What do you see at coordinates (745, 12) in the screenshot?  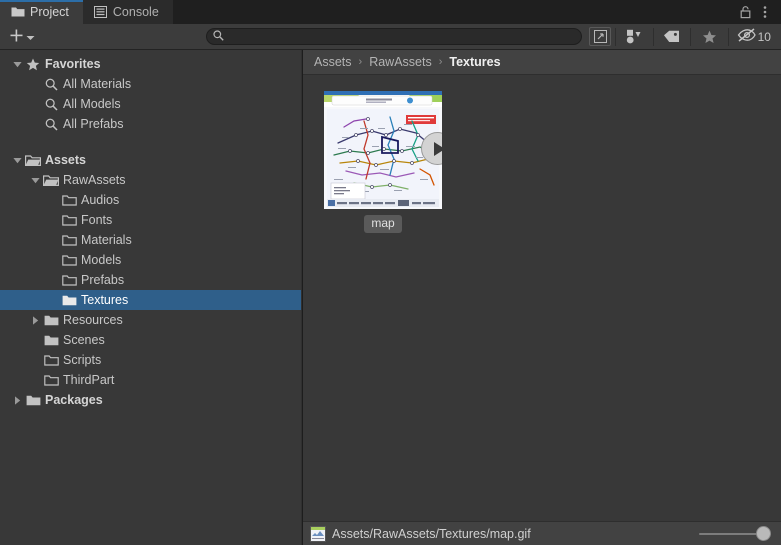 I see `lock-open-icon` at bounding box center [745, 12].